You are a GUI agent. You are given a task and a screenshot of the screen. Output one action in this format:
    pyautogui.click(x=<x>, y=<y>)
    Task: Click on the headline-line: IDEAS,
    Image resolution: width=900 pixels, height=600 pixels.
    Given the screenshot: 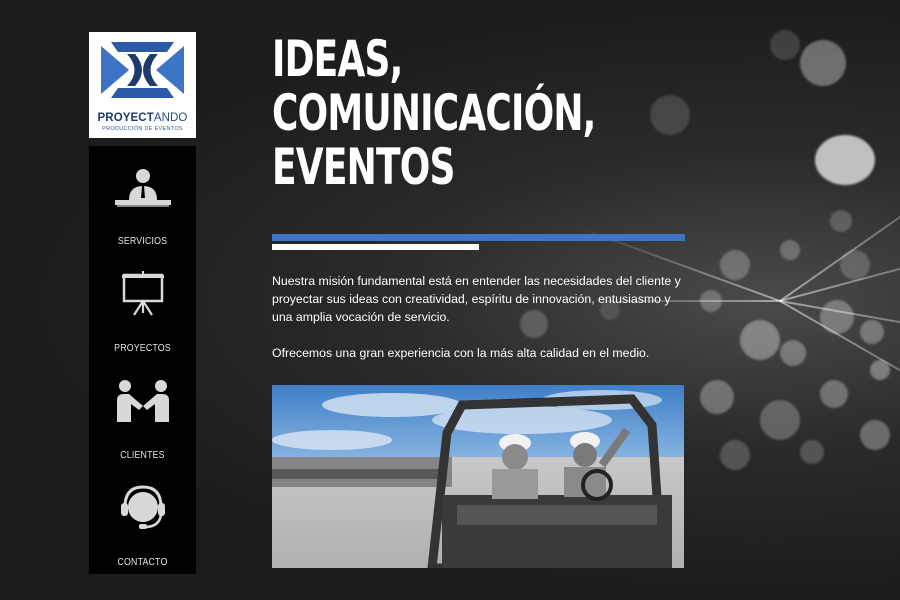 What is the action you would take?
    pyautogui.click(x=337, y=59)
    